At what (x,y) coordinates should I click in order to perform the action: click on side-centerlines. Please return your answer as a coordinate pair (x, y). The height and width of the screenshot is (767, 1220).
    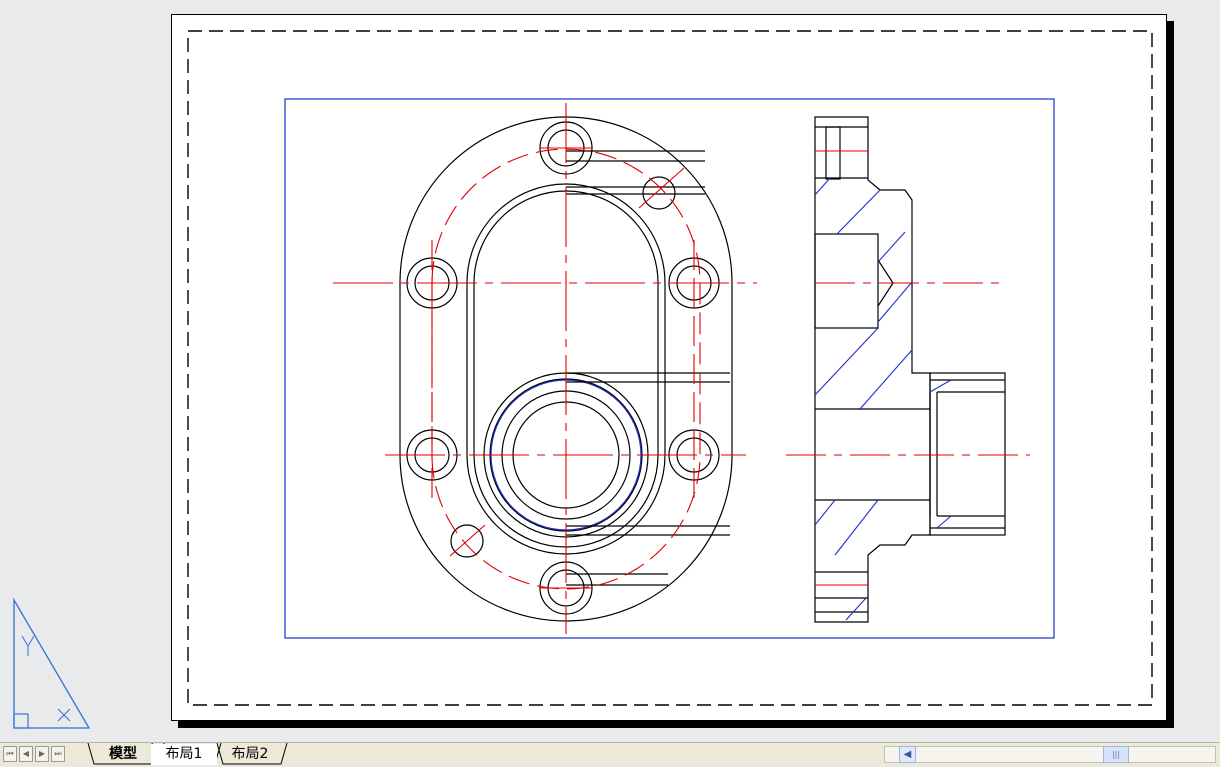
    Looking at the image, I should click on (908, 368).